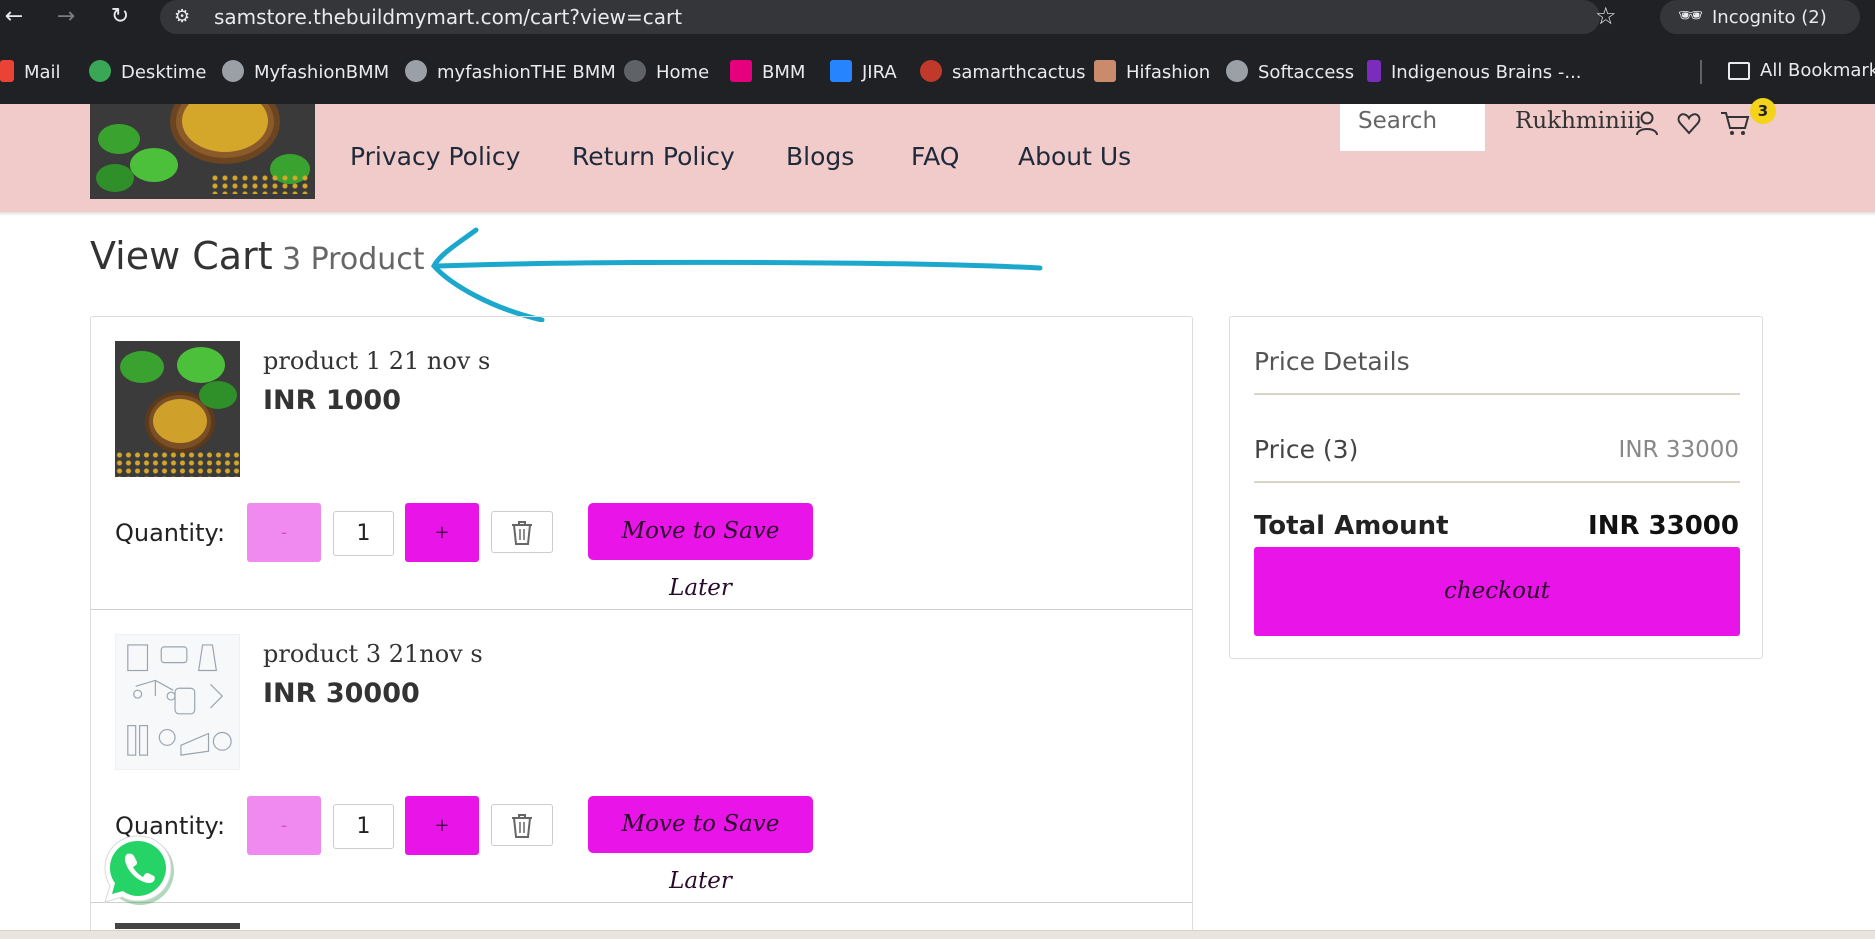 Image resolution: width=1875 pixels, height=939 pixels. I want to click on checkout-button: checkout, so click(1497, 591).